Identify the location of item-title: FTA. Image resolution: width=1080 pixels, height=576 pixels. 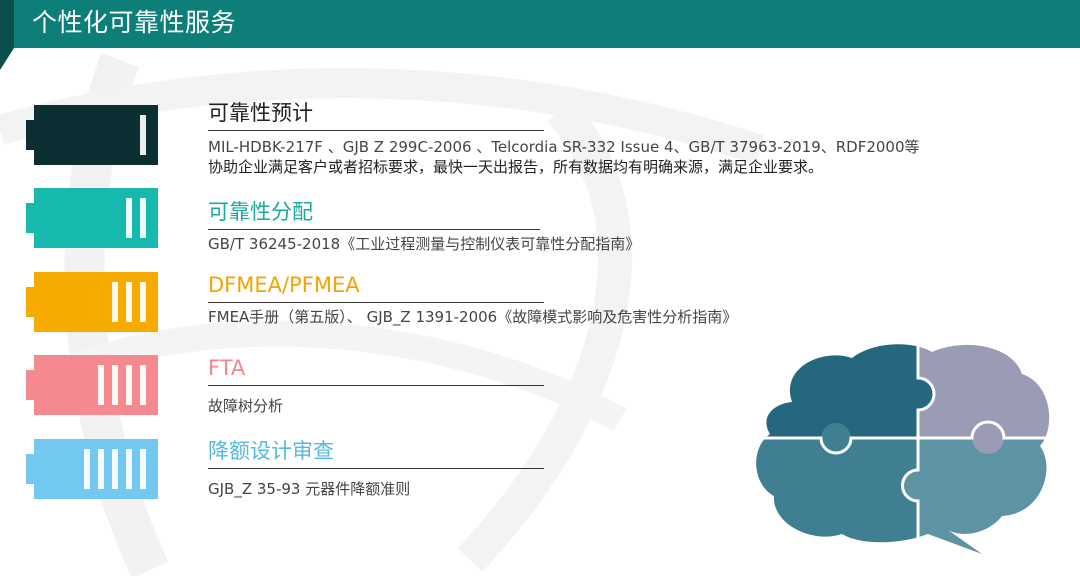
(227, 368).